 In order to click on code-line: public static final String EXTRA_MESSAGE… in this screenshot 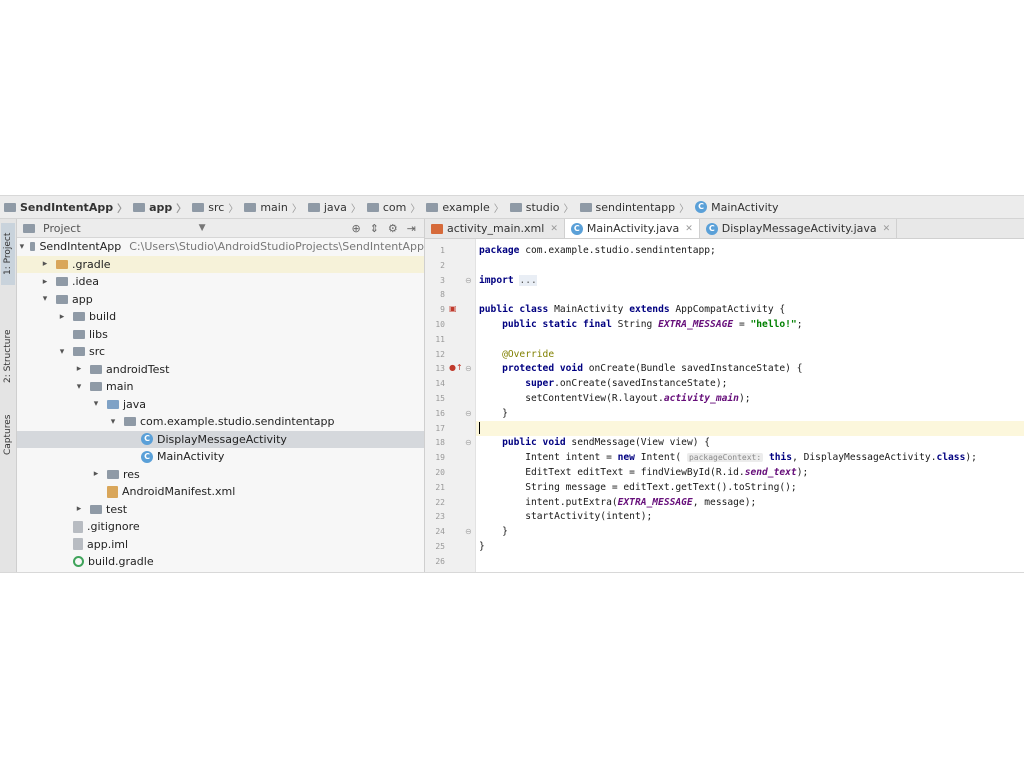, I will do `click(750, 324)`.